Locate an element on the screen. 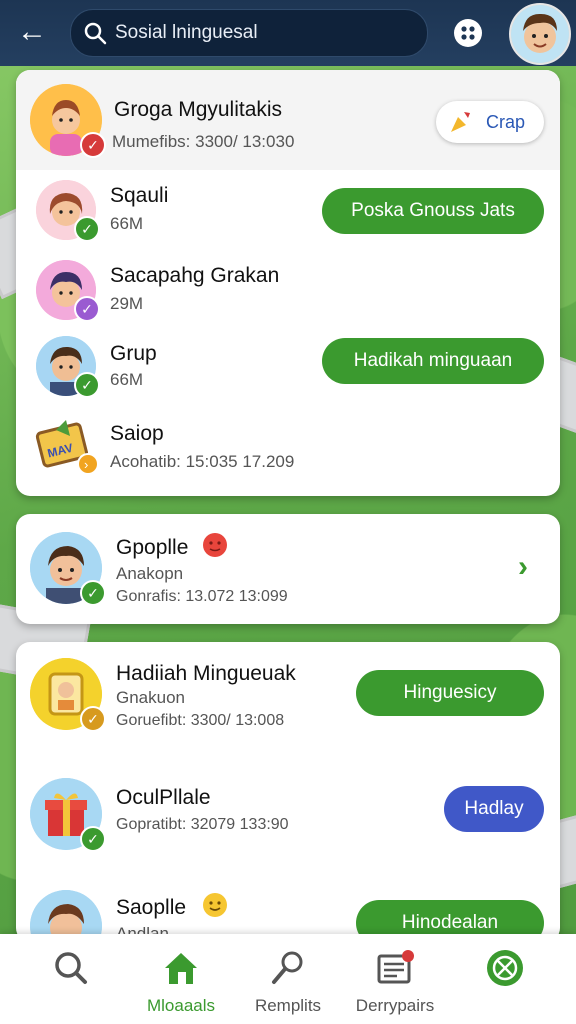 The image size is (576, 1024). top-bar: ← Sosial lninguesal is located at coordinates (288, 33).